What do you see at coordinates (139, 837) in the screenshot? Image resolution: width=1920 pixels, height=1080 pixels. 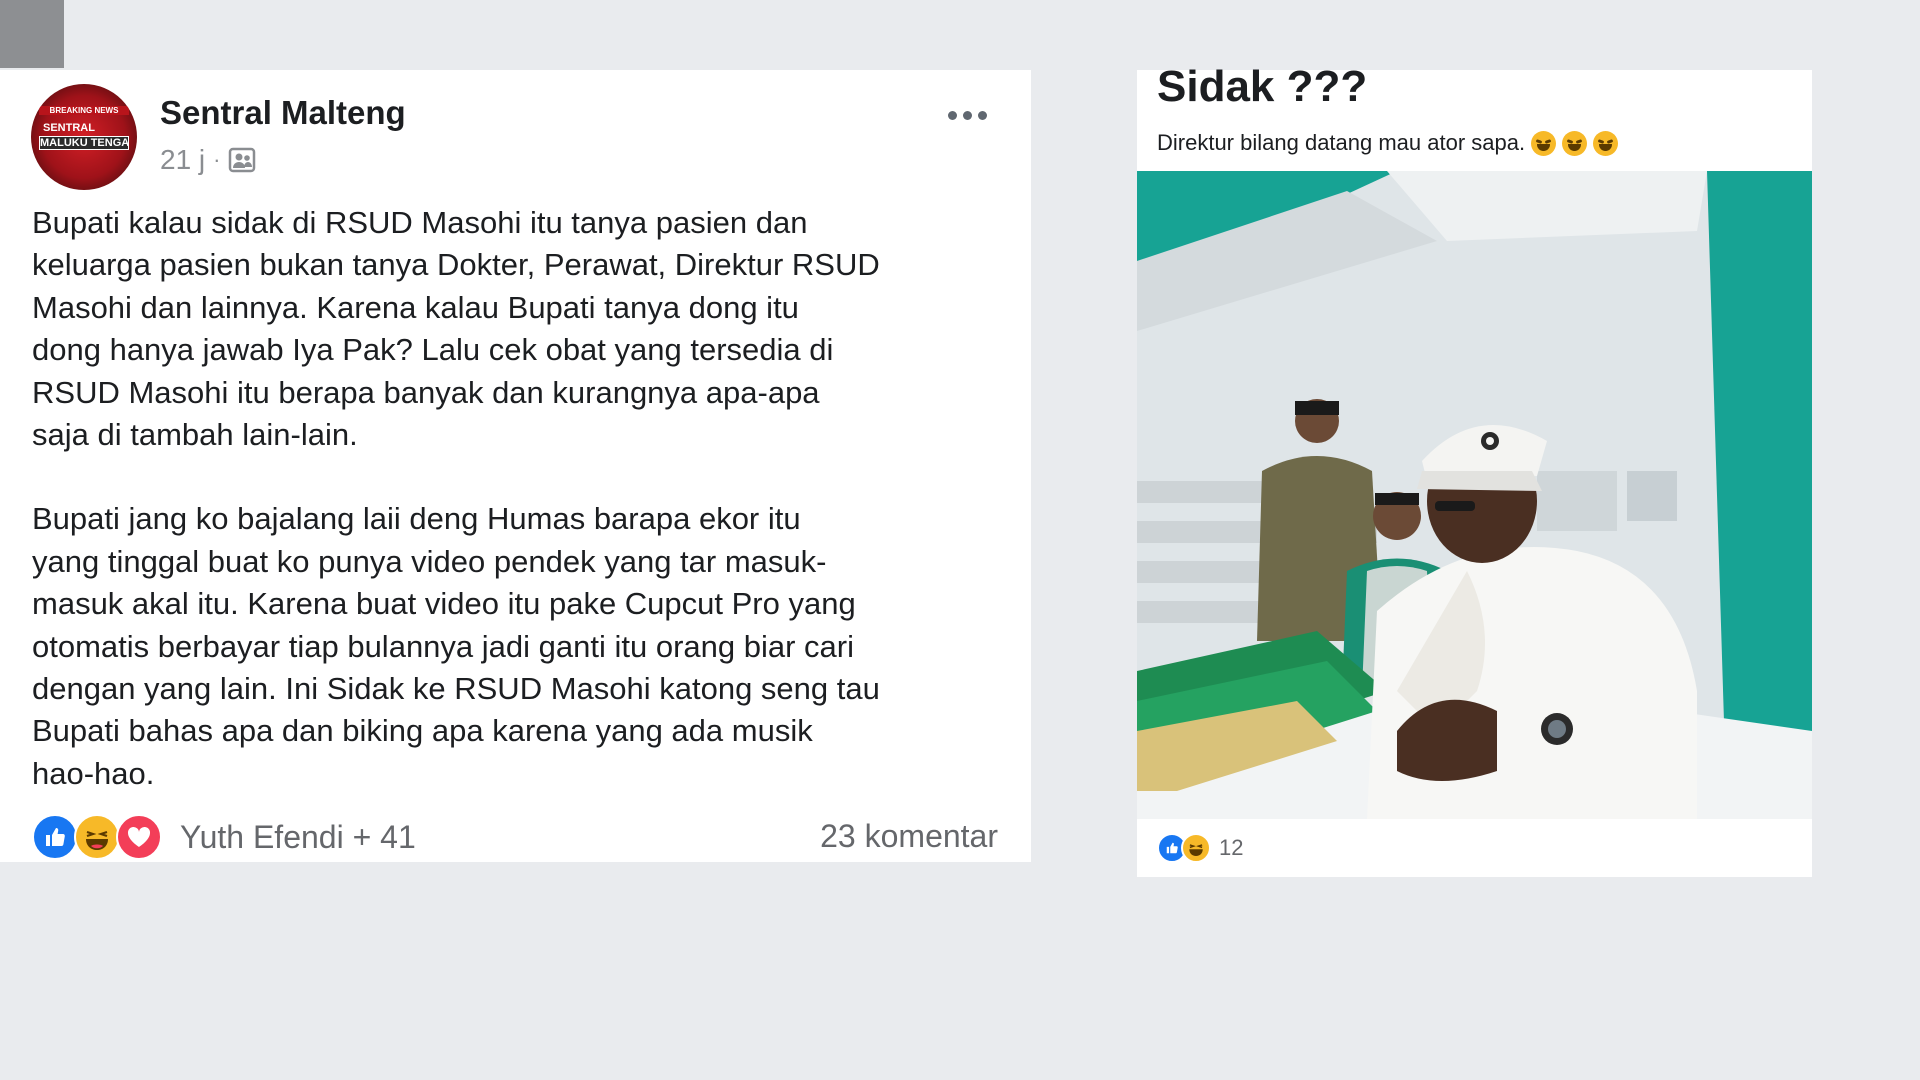 I see `love-icon` at bounding box center [139, 837].